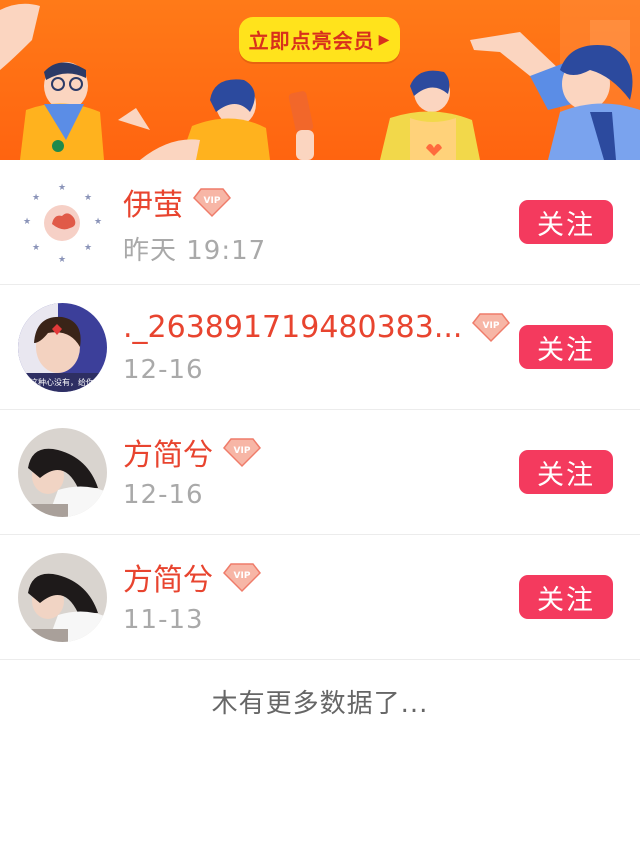  What do you see at coordinates (320, 472) in the screenshot?
I see `list-item: 方简兮 VIP 12-16 关注` at bounding box center [320, 472].